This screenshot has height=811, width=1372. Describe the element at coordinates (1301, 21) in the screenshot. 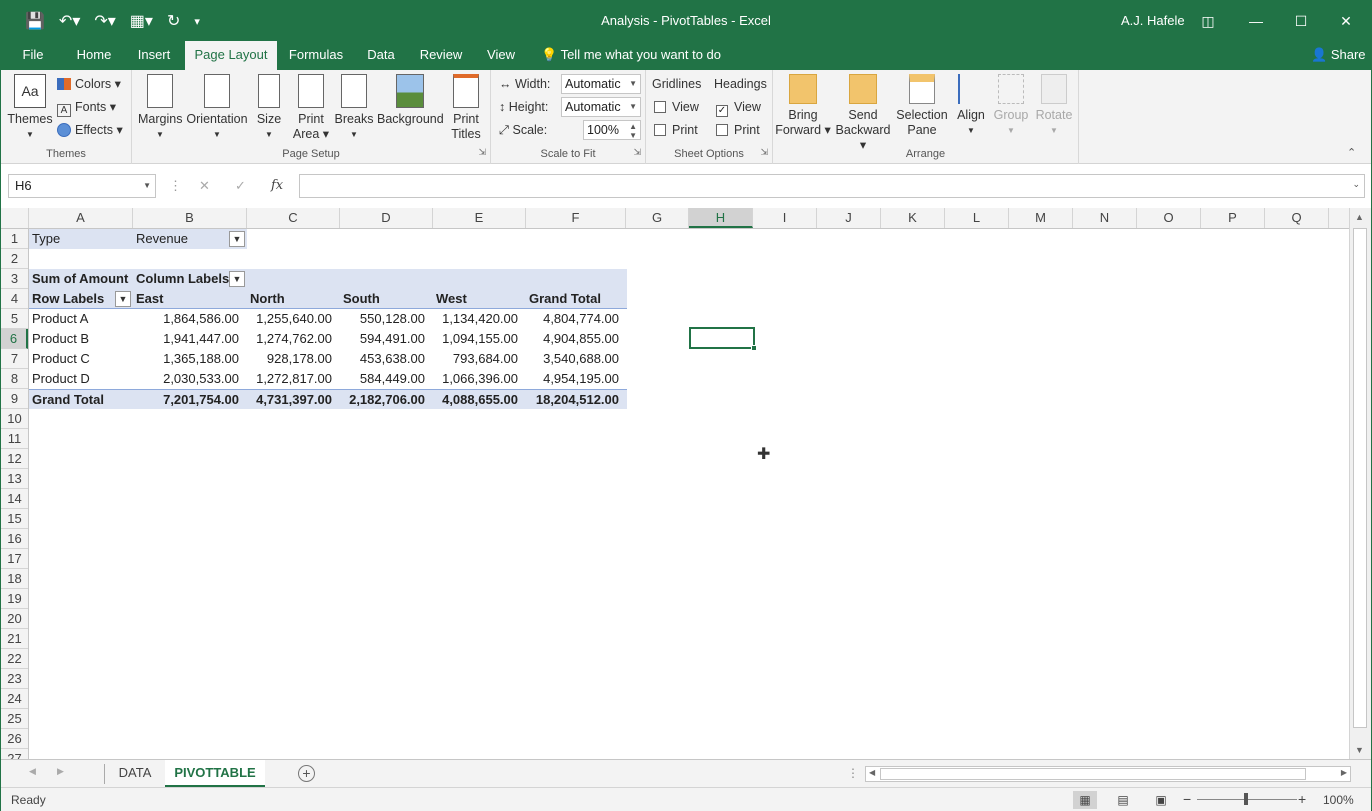

I see `maximize-icon: ☐` at that location.